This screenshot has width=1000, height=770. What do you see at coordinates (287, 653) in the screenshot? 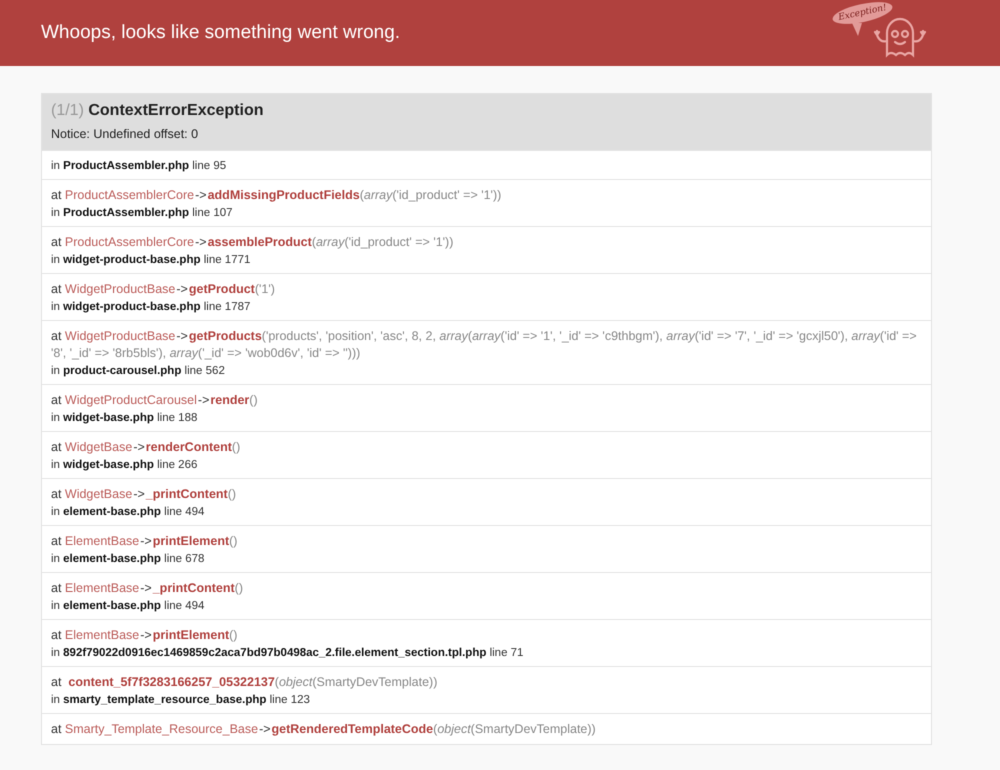
I see `location-line: in 892f79022d0916ec1469859c2aca7bd97b0498ac_2.file.element_section.tpl.php line 71` at bounding box center [287, 653].